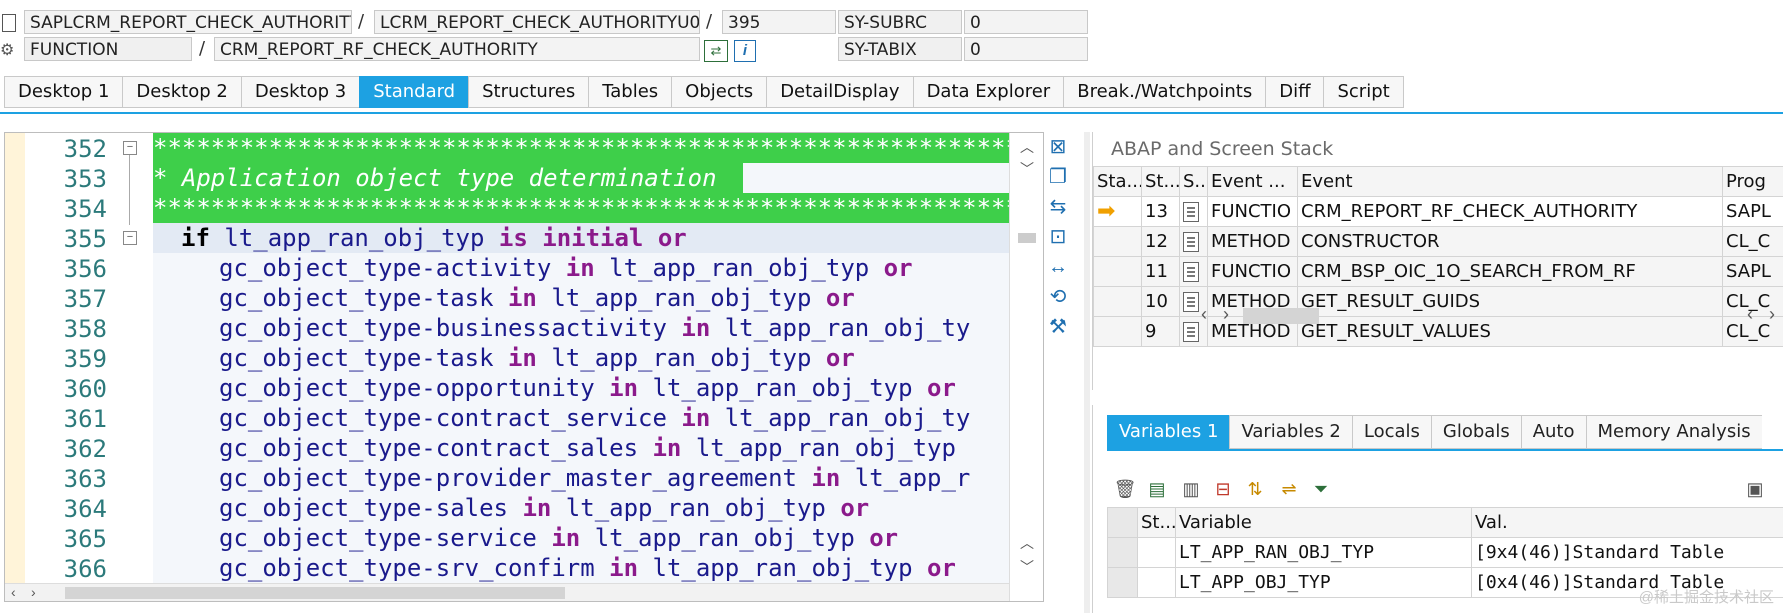 The width and height of the screenshot is (1783, 613). I want to click on maximize-icon: ⊡, so click(1058, 237).